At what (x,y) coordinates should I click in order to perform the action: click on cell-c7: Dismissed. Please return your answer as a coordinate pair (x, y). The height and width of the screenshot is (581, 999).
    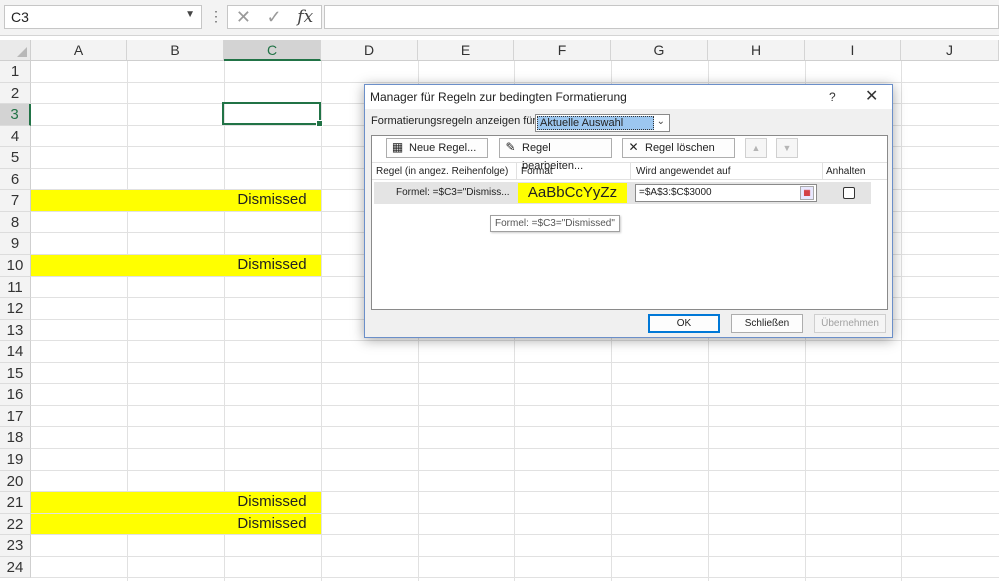
    Looking at the image, I should click on (272, 200).